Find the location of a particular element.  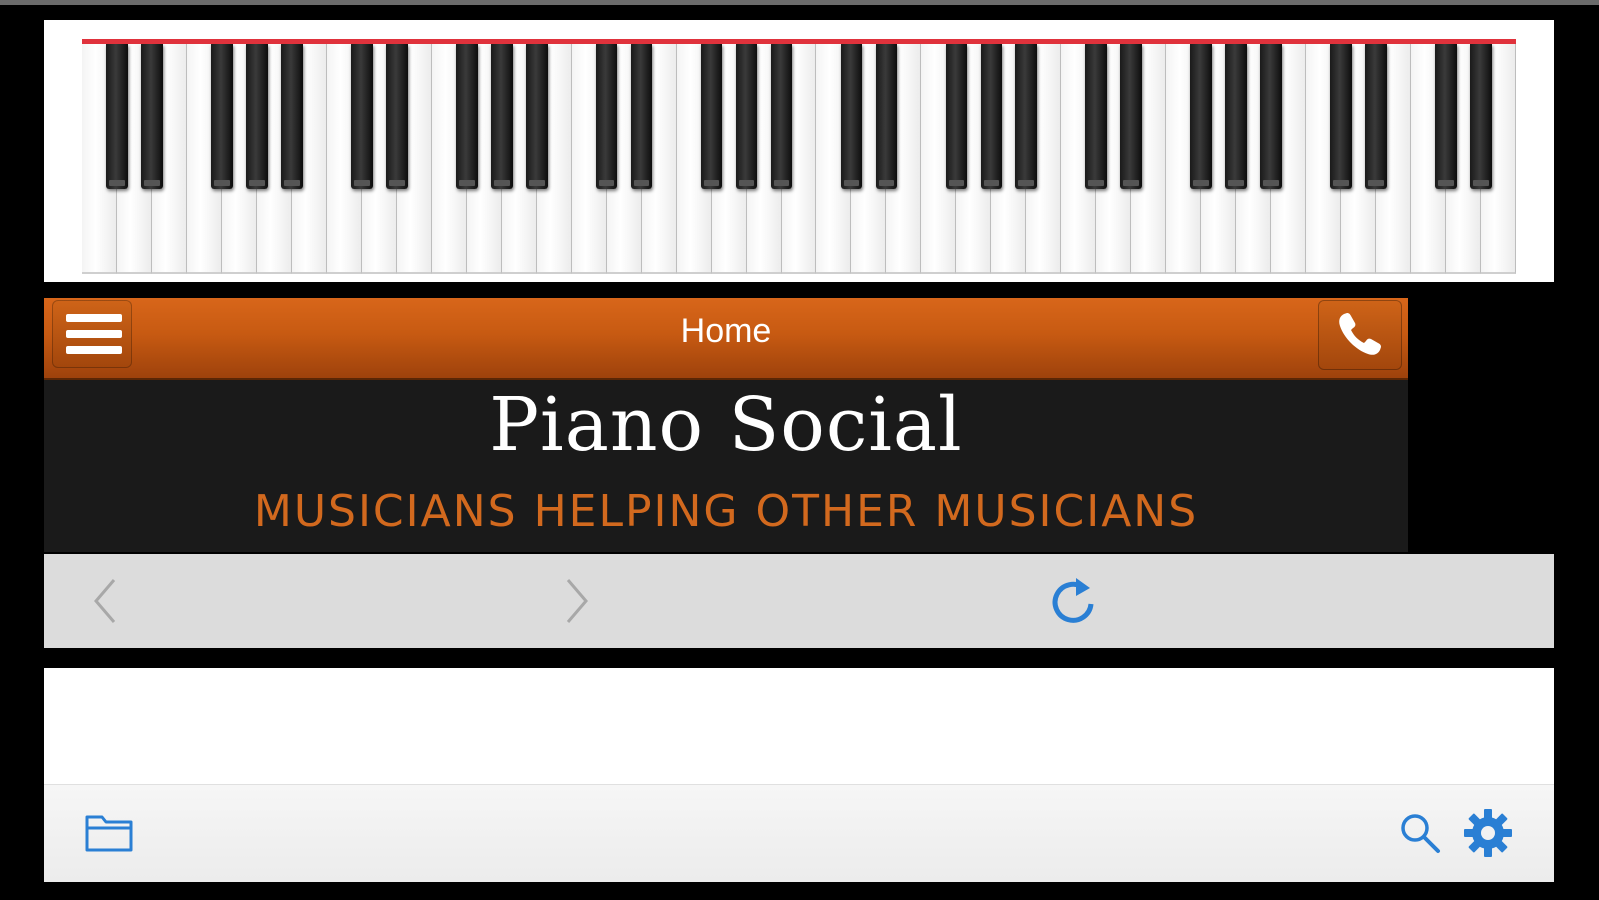

search-icon is located at coordinates (1420, 835).